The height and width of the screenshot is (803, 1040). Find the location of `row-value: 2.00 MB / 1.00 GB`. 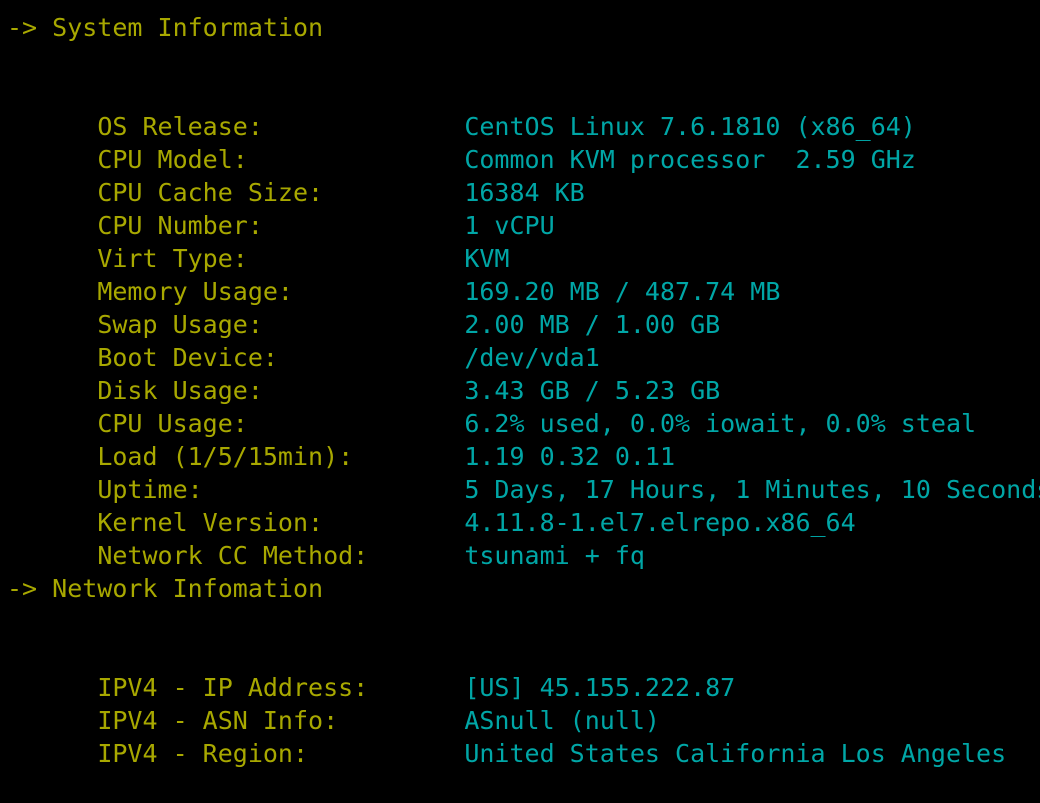

row-value: 2.00 MB / 1.00 GB is located at coordinates (592, 324).